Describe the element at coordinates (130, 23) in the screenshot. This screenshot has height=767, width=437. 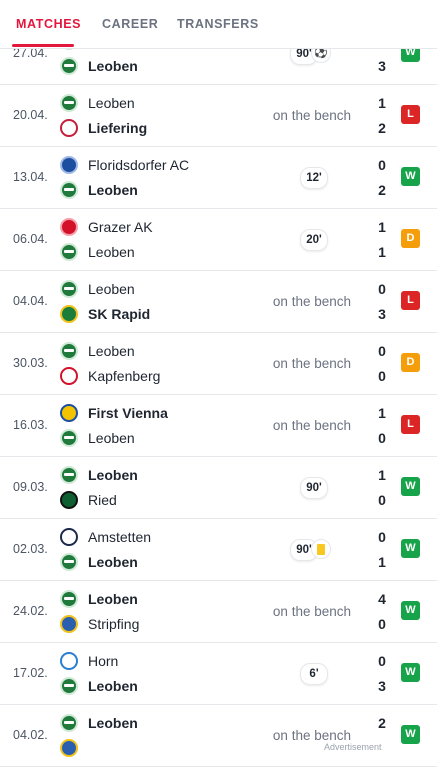
I see `tab-career: CAREER` at that location.